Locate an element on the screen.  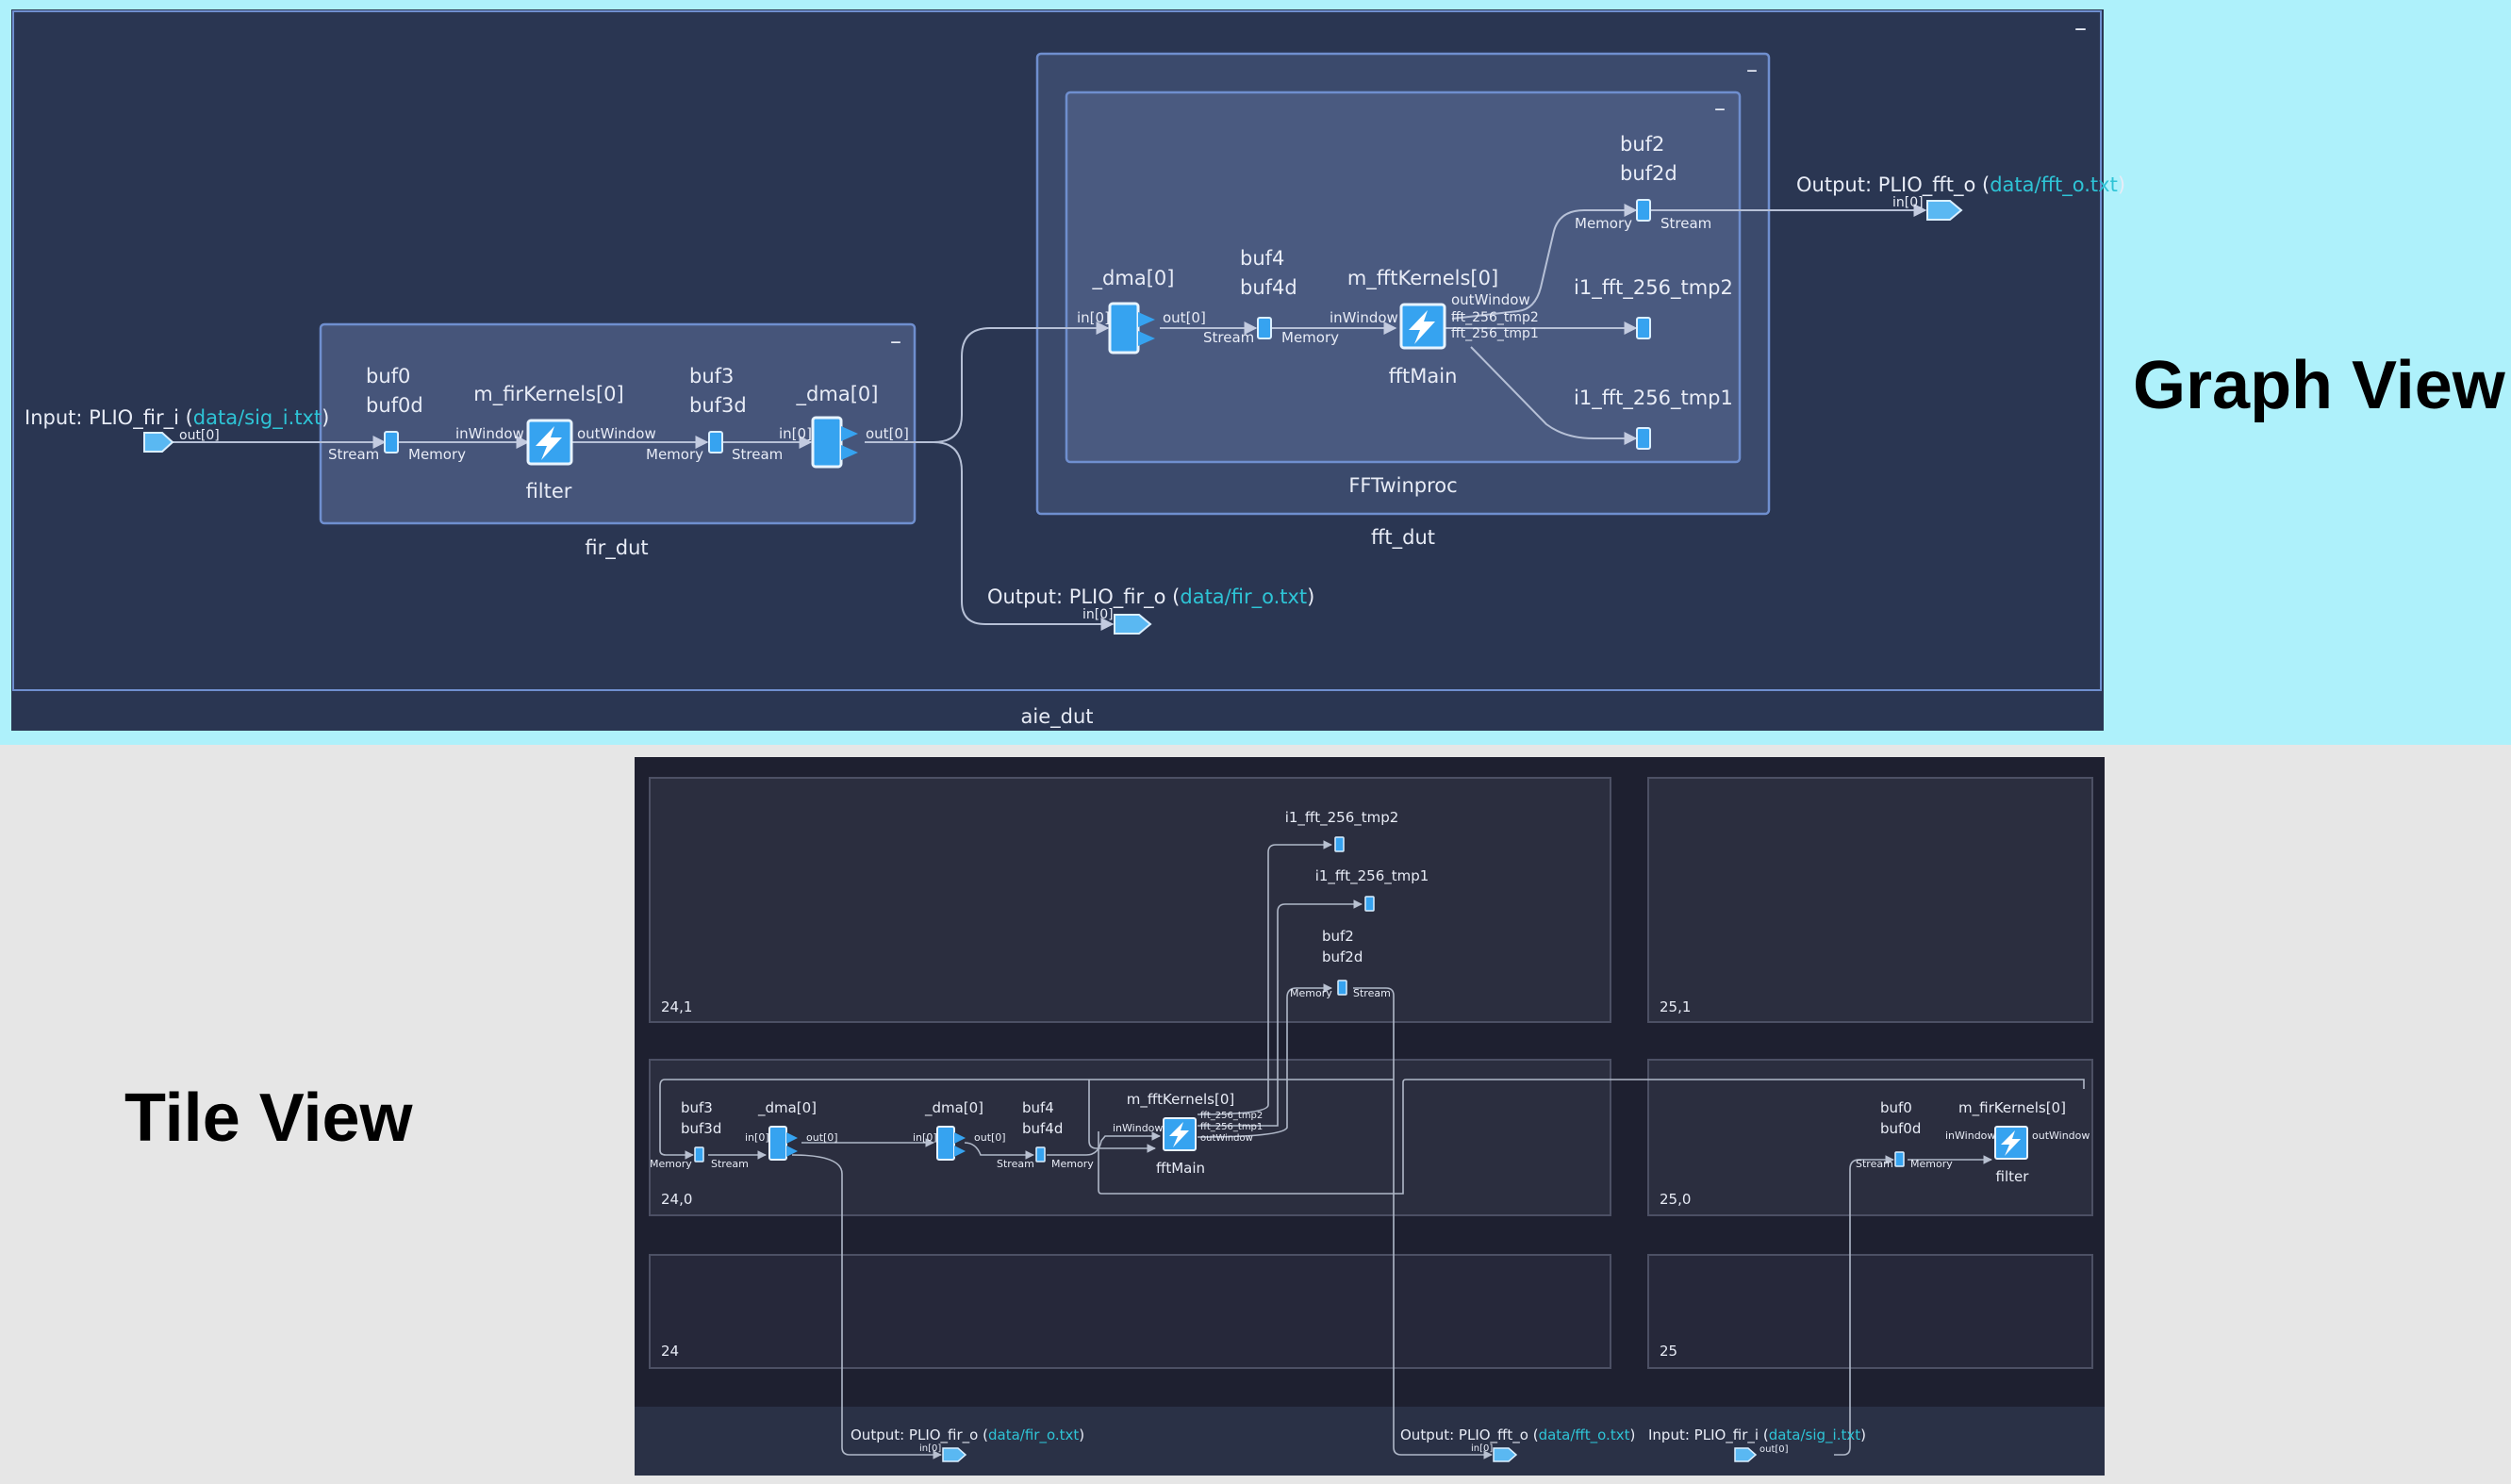
tile-buf3-name: buf3 is located at coordinates (697, 1107).